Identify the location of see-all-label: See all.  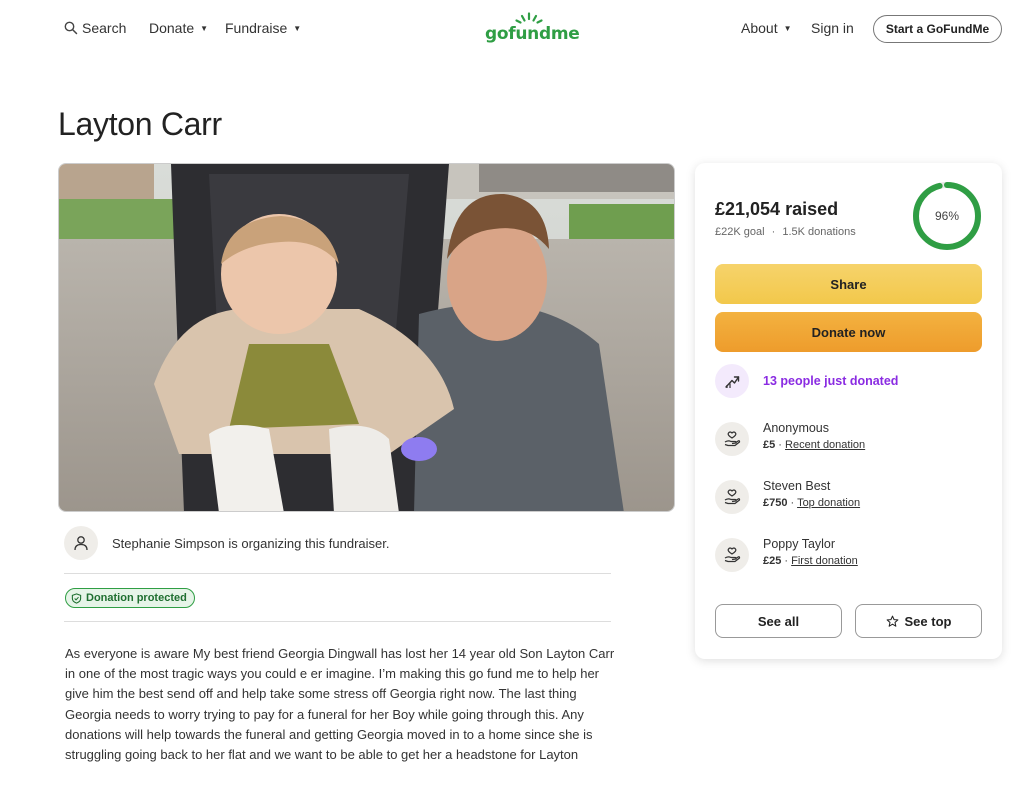
(778, 621).